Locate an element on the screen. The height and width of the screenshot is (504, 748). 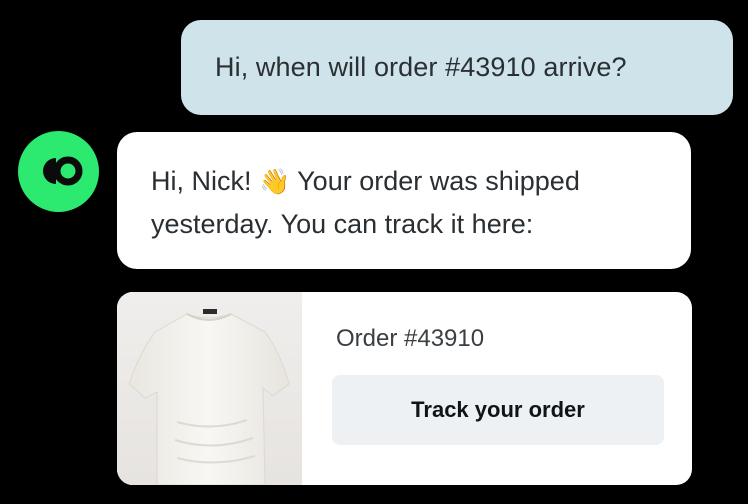
user-message-text: Hi, when will order #43910 arrive? is located at coordinates (421, 67).